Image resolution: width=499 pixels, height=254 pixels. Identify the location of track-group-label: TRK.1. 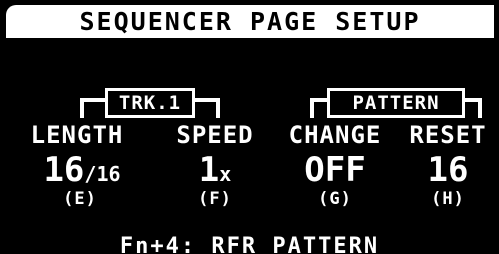
(150, 103).